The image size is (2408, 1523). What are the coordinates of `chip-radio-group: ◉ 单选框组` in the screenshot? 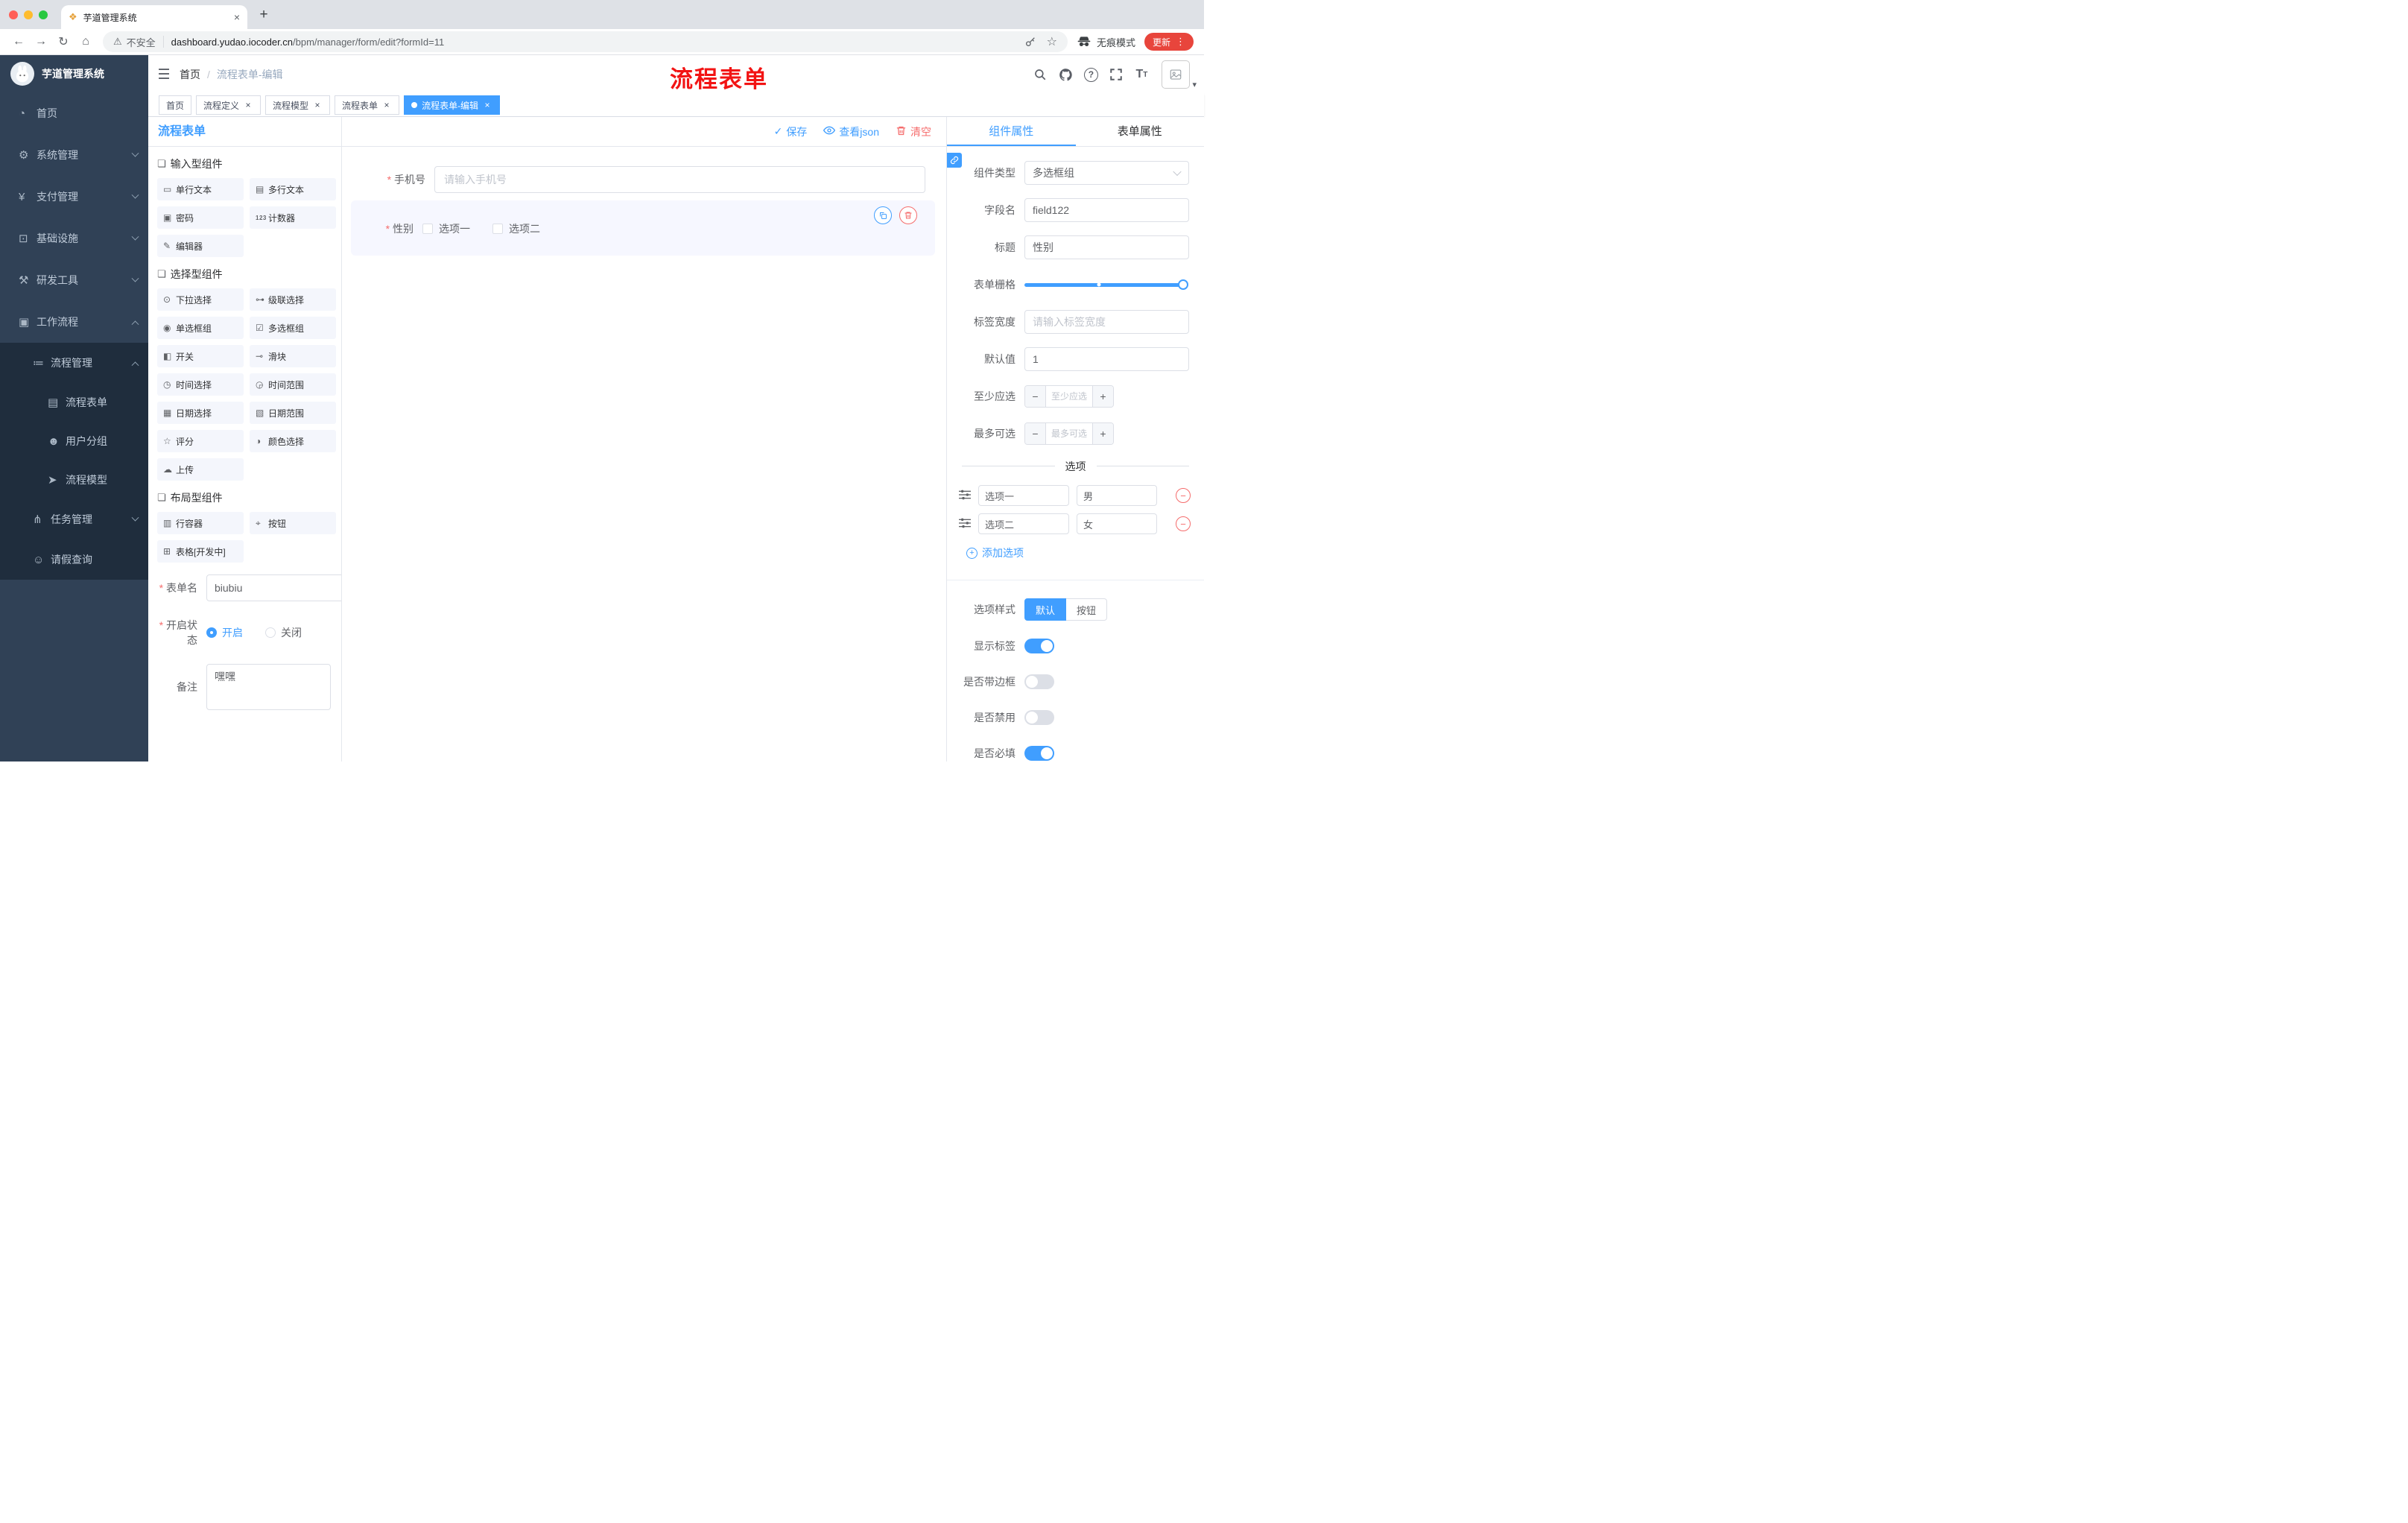 It's located at (200, 328).